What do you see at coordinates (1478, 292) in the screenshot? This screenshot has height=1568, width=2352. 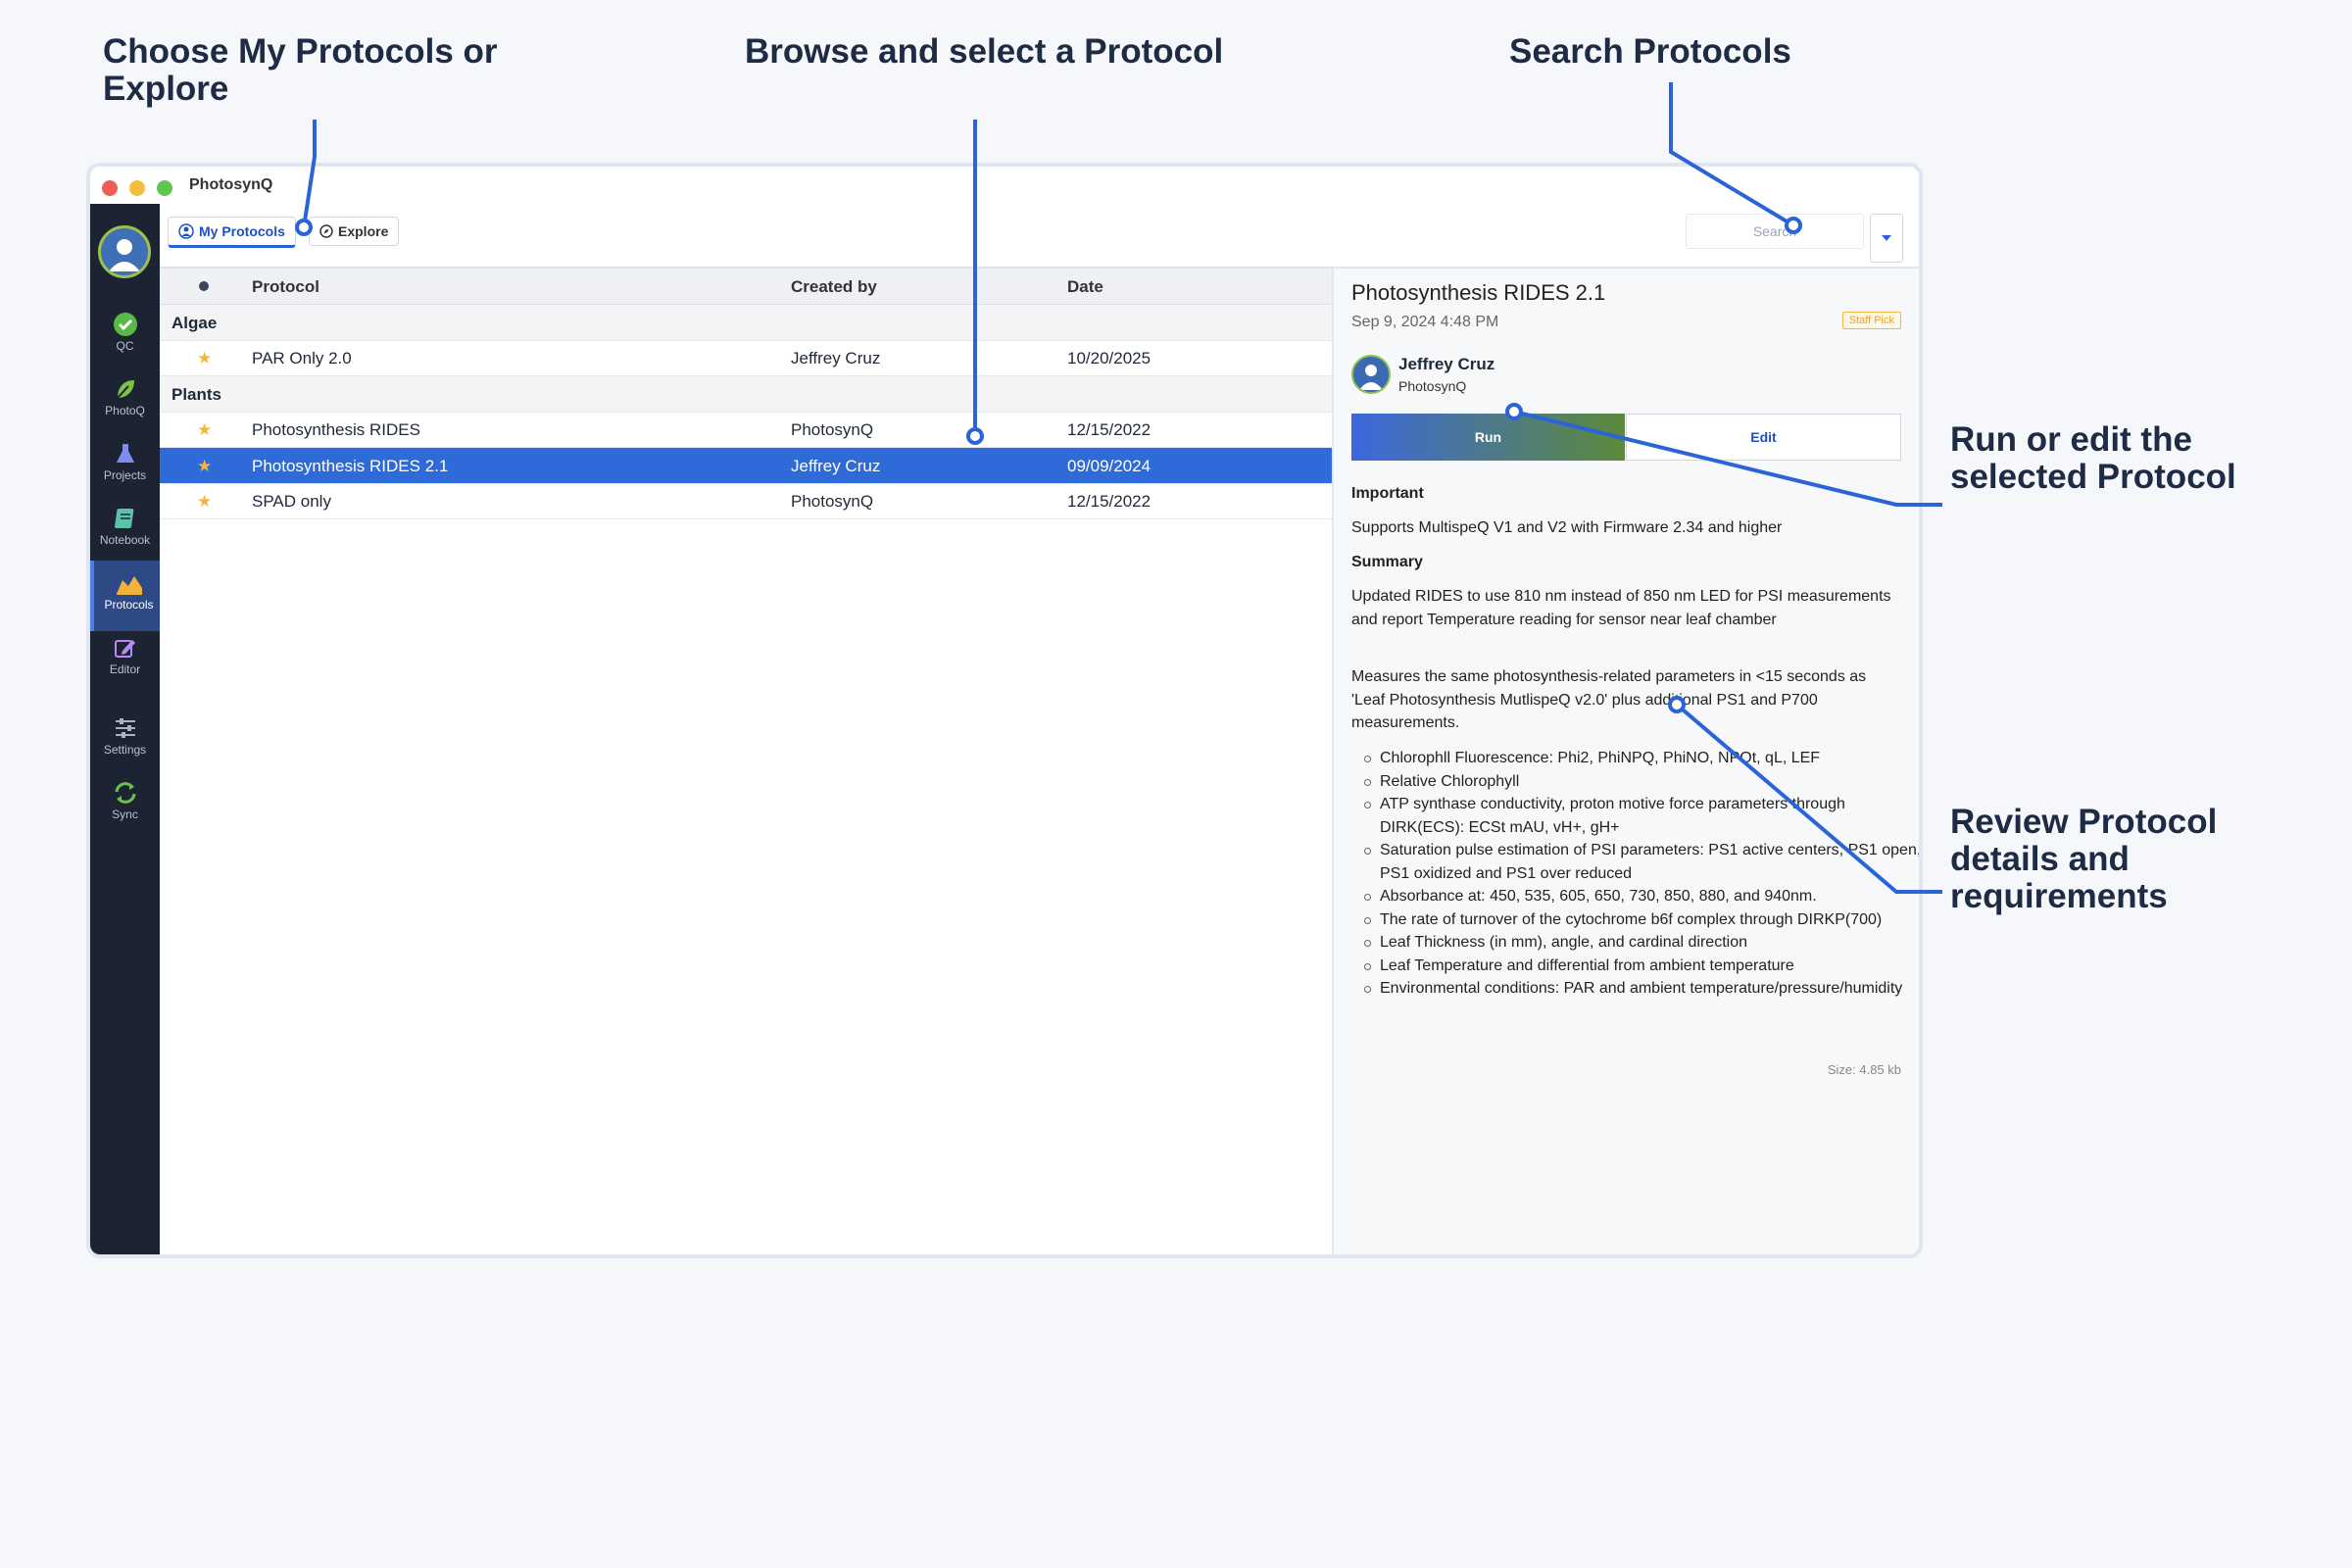 I see `detail-title: Photosynthesis RIDES 2.1` at bounding box center [1478, 292].